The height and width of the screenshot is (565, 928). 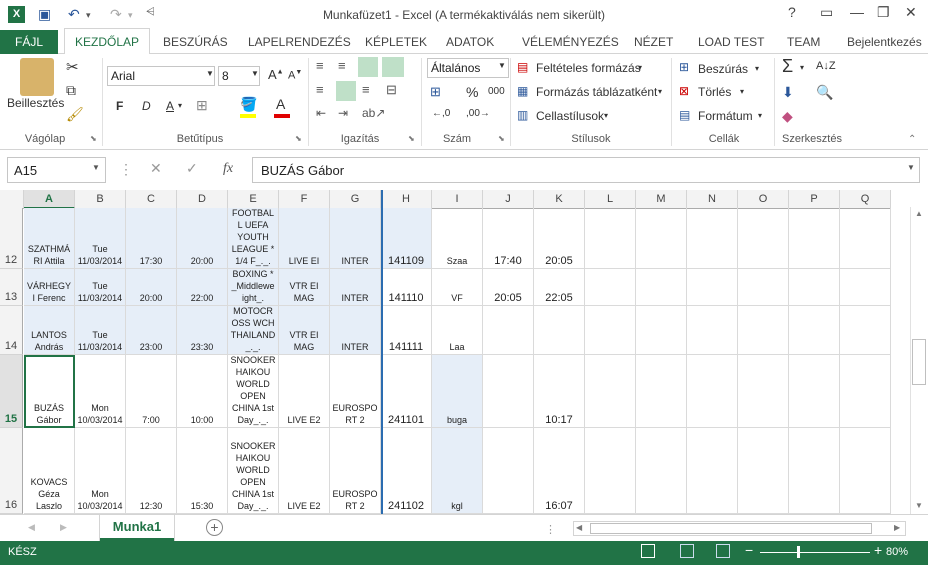 What do you see at coordinates (911, 167) in the screenshot?
I see `expand-formula-bar-icon: ▼` at bounding box center [911, 167].